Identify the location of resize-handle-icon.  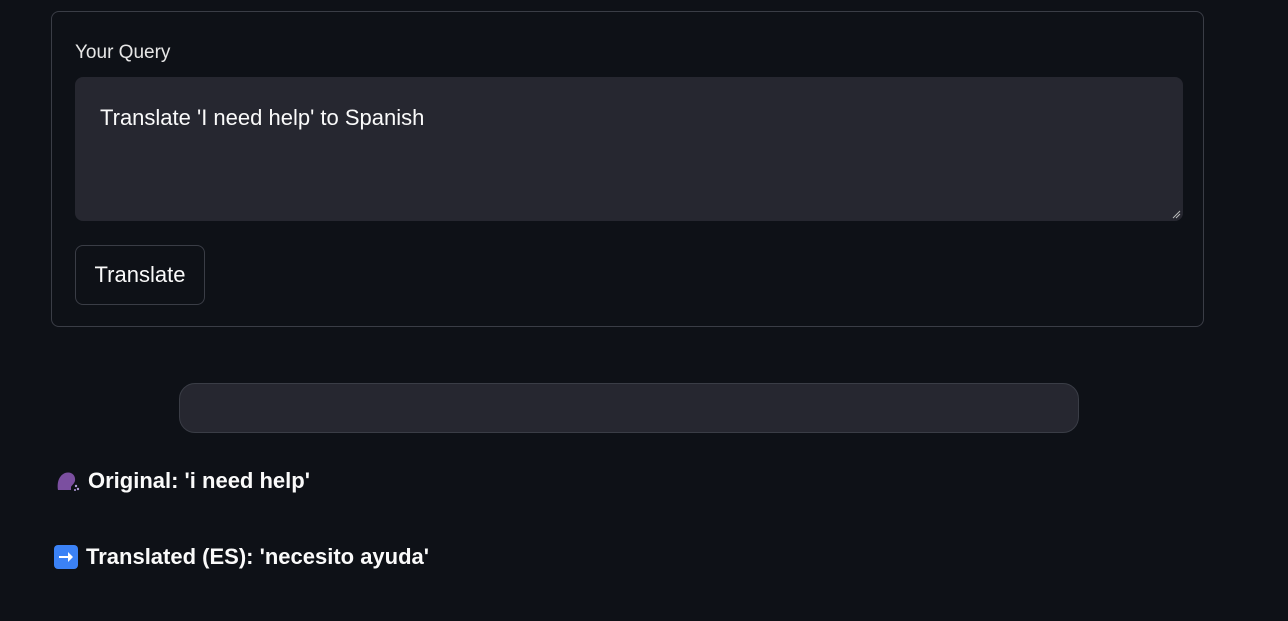
(1176, 214).